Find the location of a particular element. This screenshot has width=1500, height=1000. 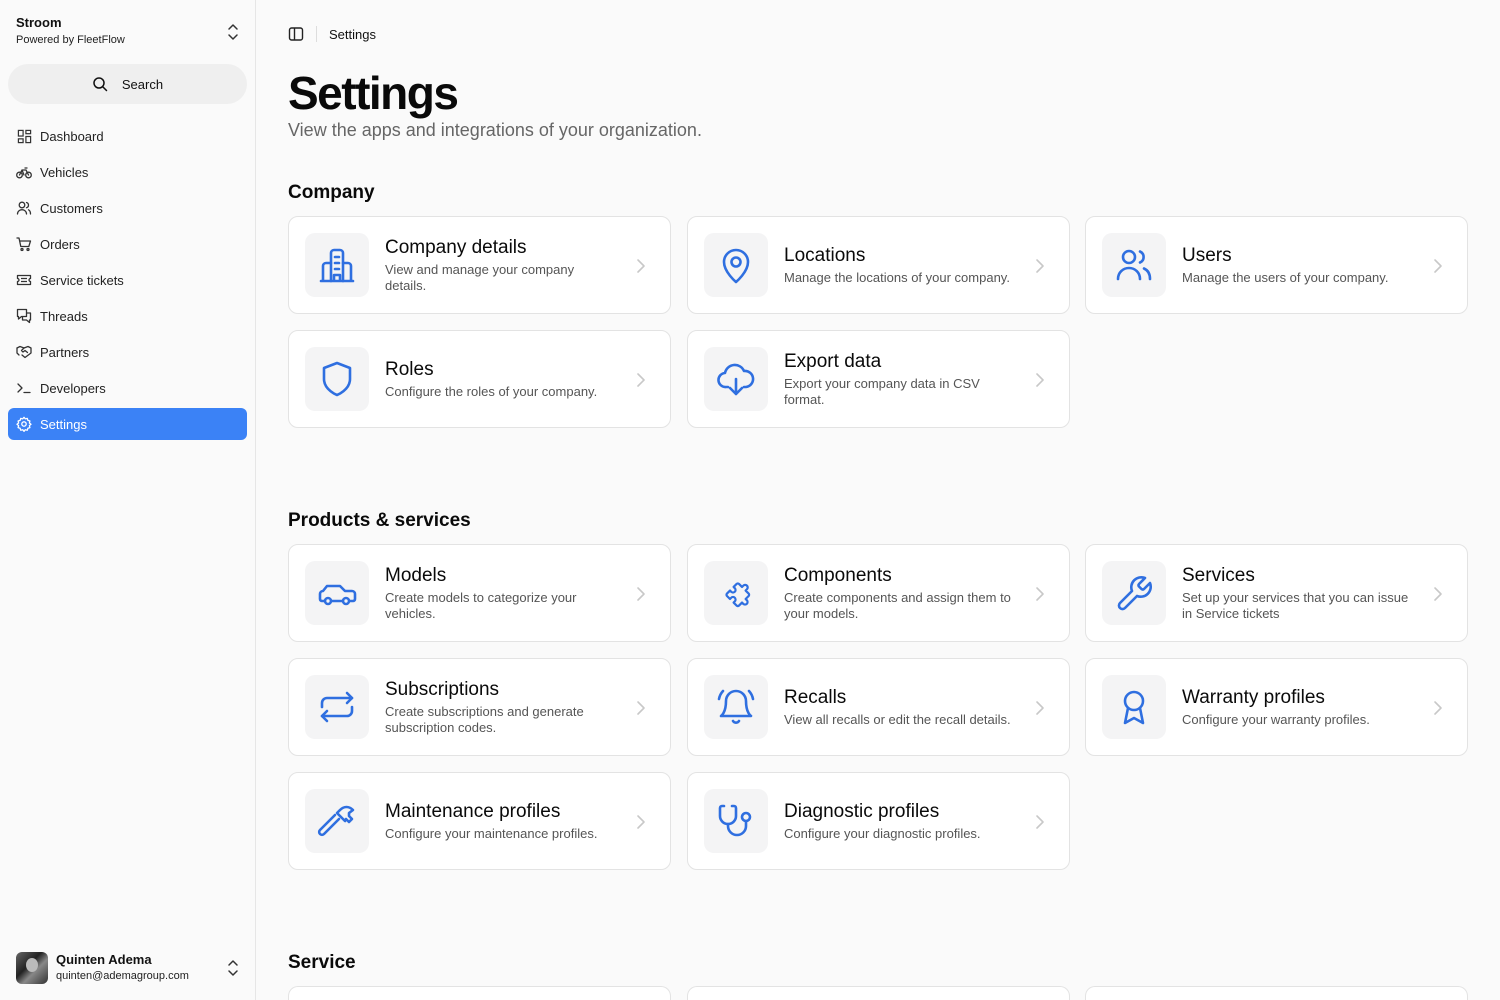

sidebar-item-developers: Developers is located at coordinates (127, 388).